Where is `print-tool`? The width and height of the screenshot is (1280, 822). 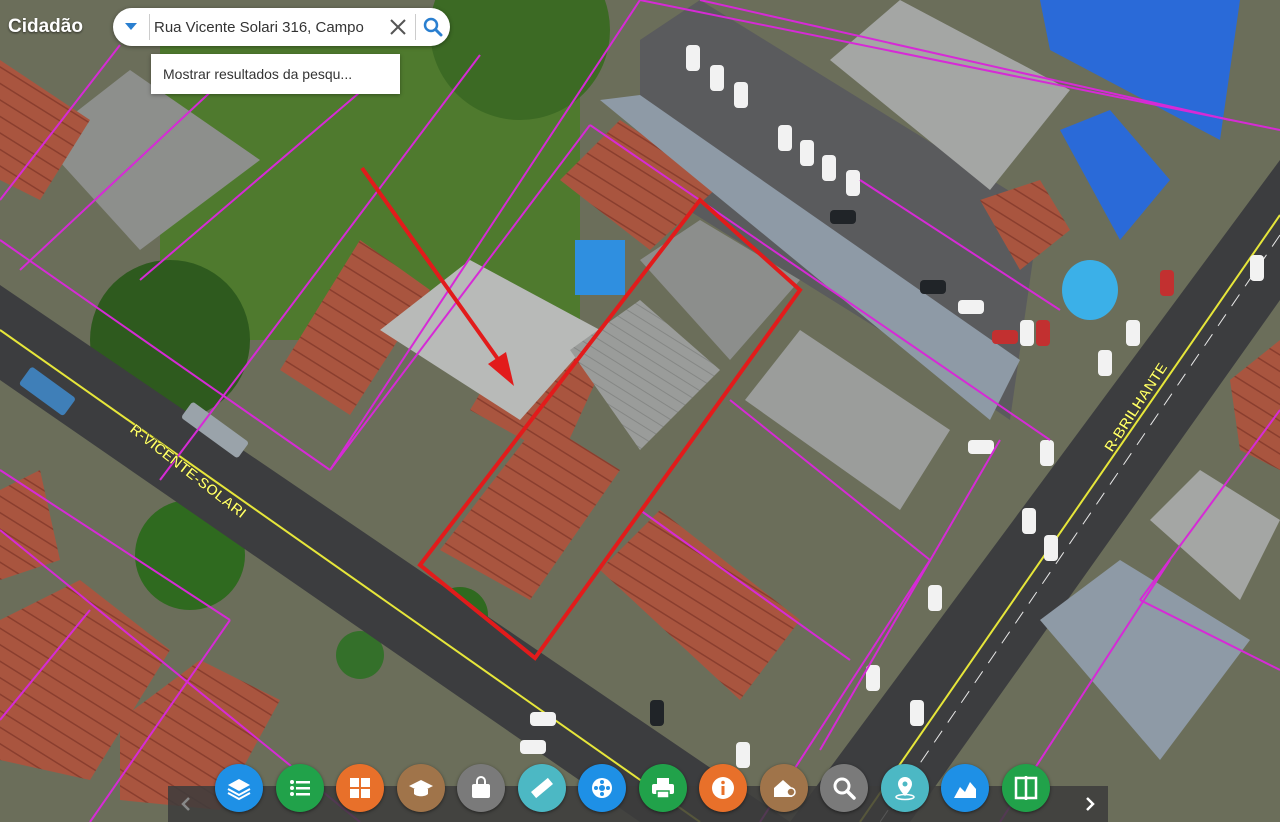 print-tool is located at coordinates (662, 788).